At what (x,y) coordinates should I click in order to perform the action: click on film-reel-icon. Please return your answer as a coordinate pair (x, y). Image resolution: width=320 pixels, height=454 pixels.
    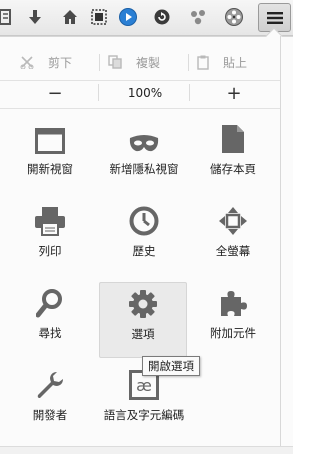
    Looking at the image, I should click on (234, 17).